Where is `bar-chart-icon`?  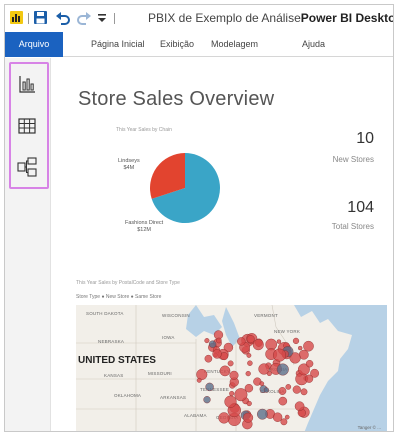
bar-chart-icon is located at coordinates (27, 84).